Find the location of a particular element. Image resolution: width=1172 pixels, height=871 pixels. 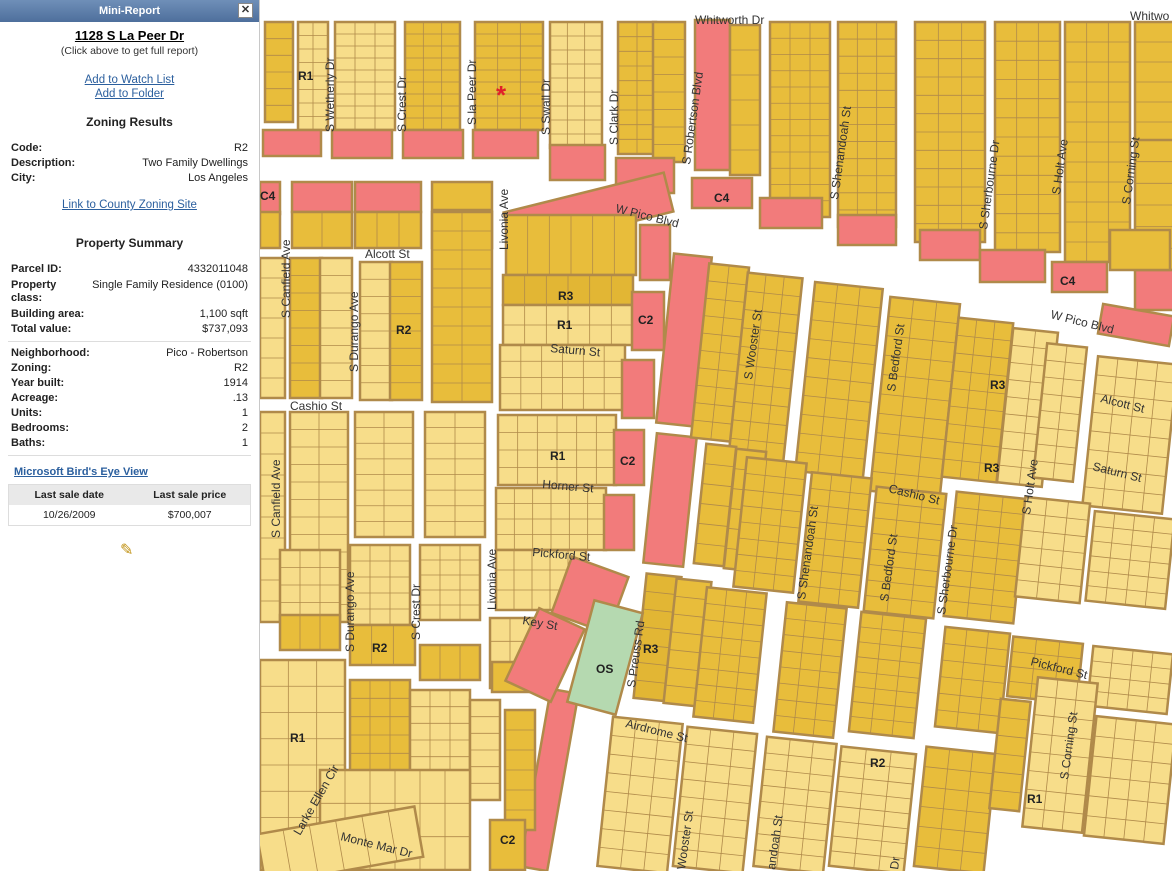

neighborhood-row: Neighborhood: Pico - Robertson is located at coordinates (129, 353).